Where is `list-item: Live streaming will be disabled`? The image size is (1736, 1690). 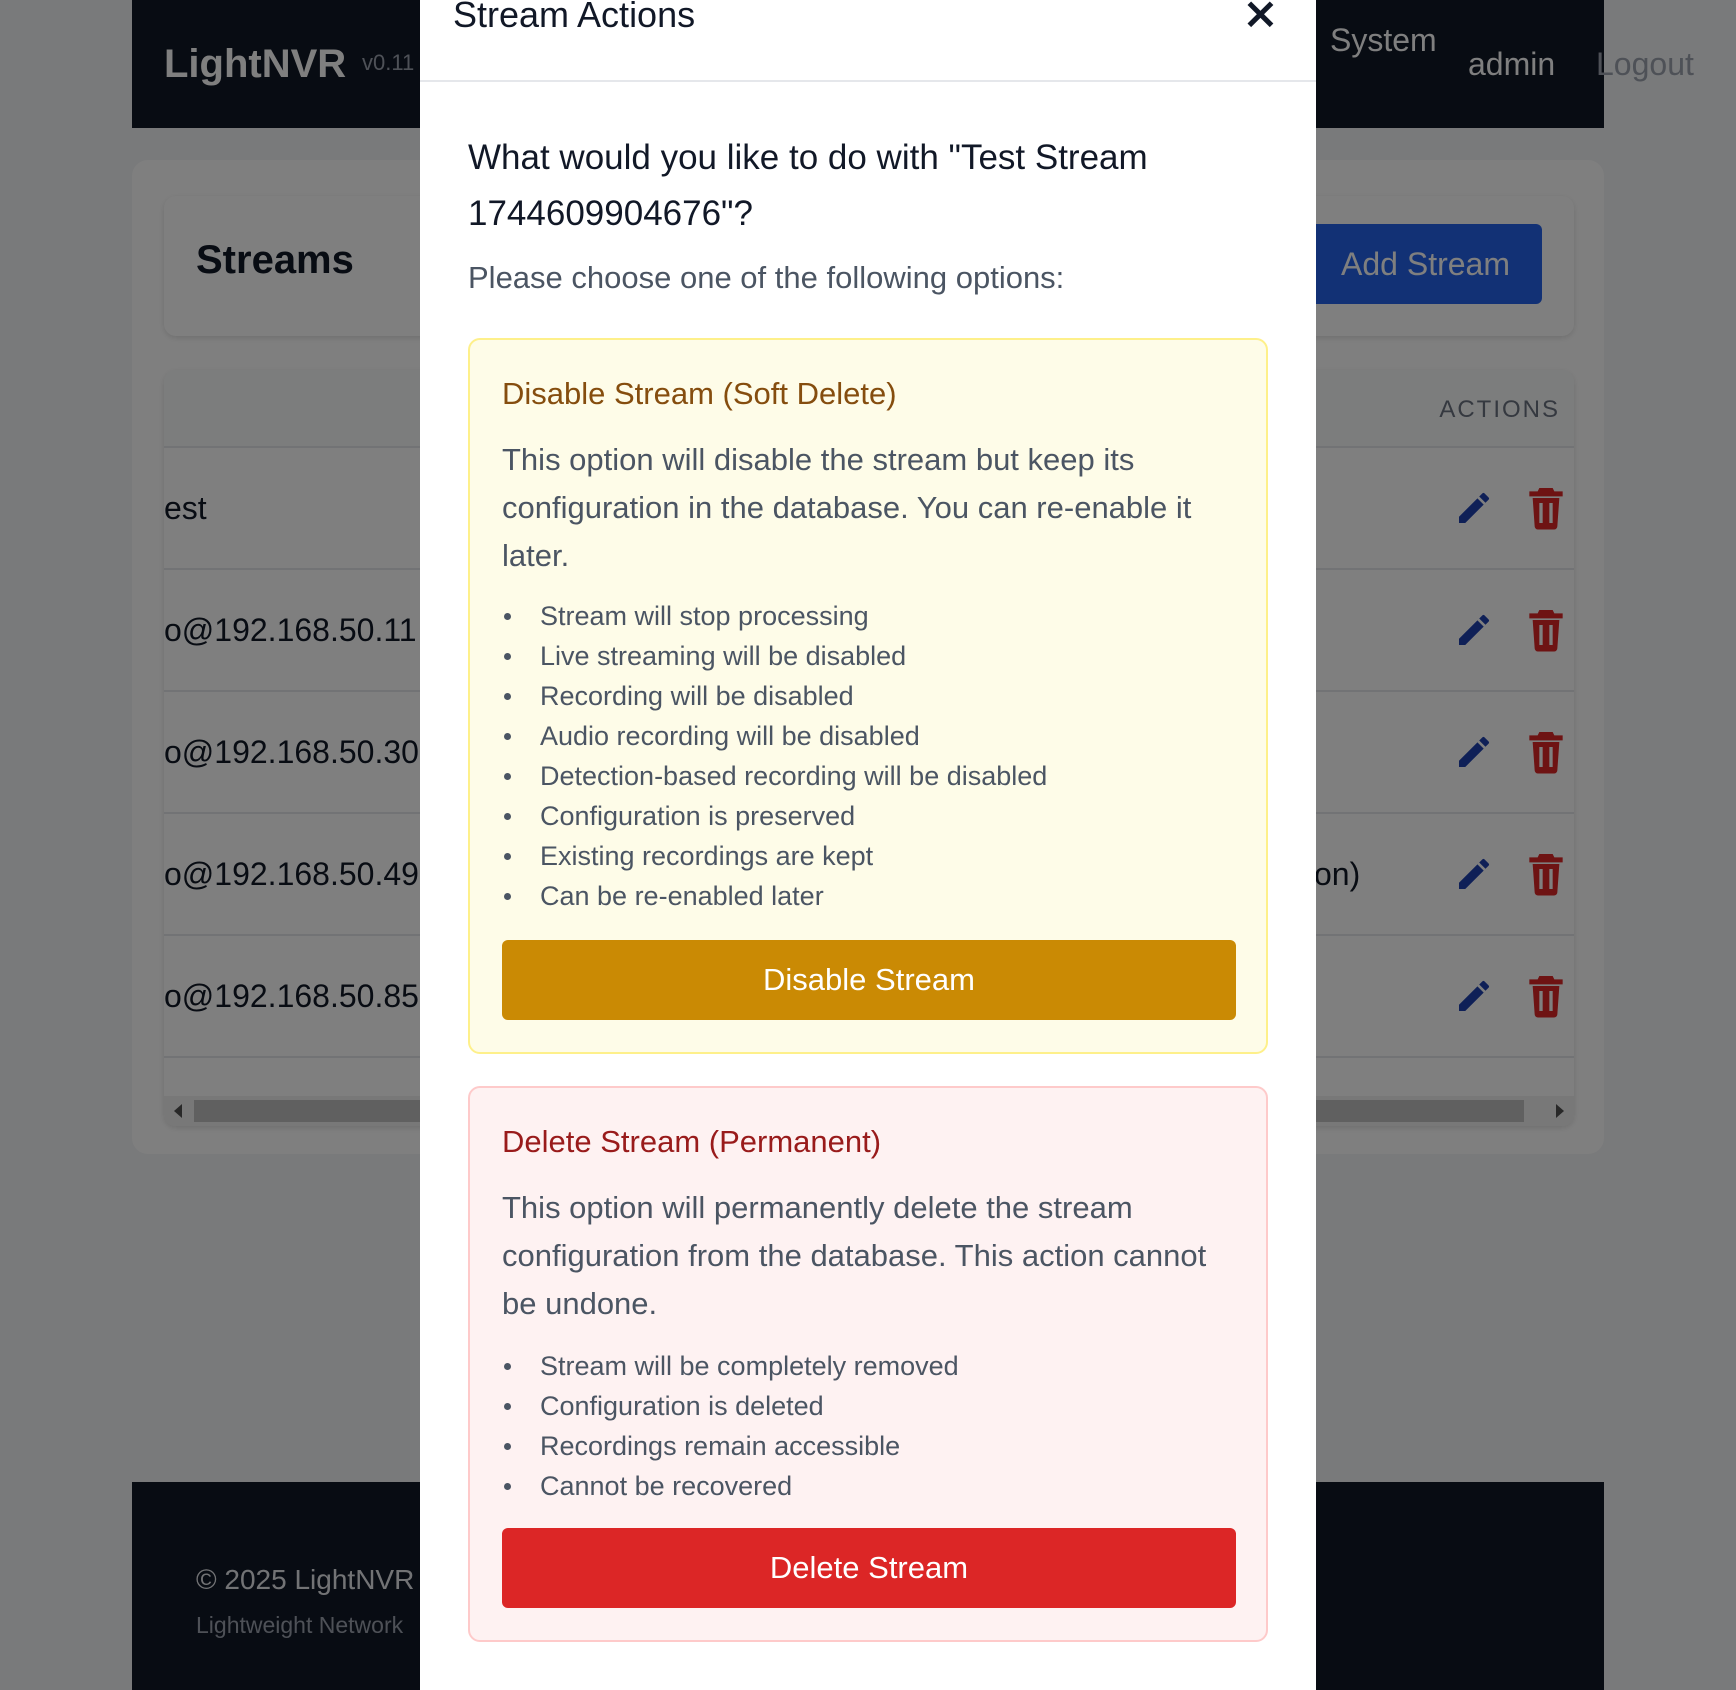
list-item: Live streaming will be disabled is located at coordinates (774, 656).